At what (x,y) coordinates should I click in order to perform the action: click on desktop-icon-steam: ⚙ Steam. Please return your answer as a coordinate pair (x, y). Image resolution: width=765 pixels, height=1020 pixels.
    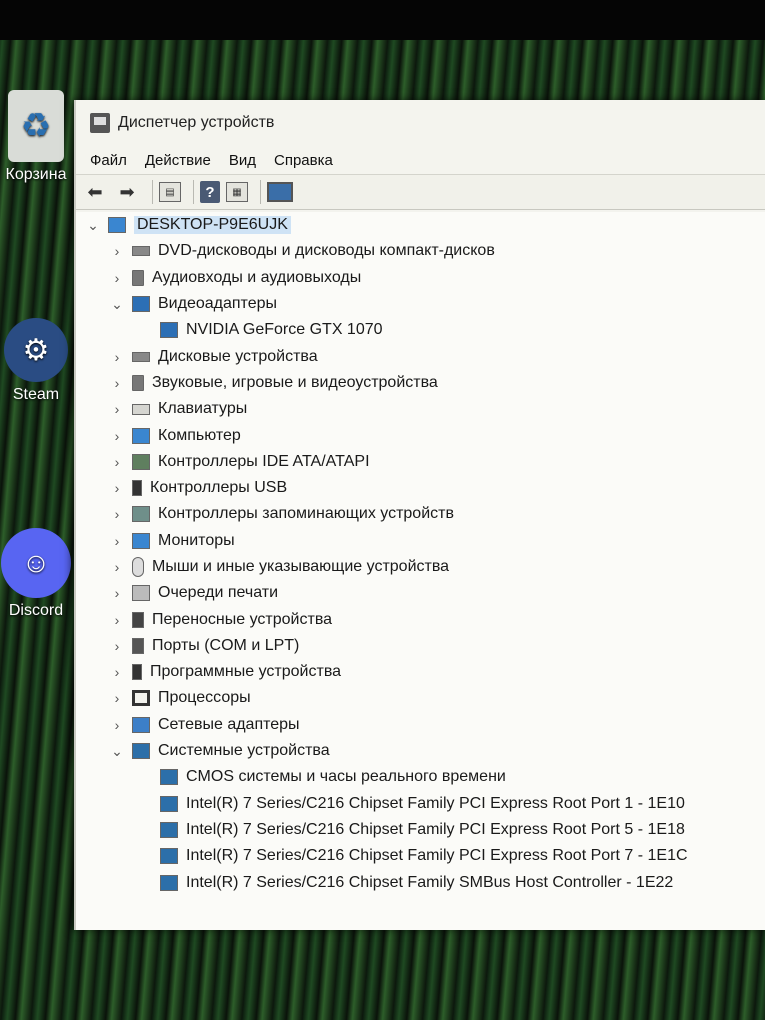
    Looking at the image, I should click on (36, 361).